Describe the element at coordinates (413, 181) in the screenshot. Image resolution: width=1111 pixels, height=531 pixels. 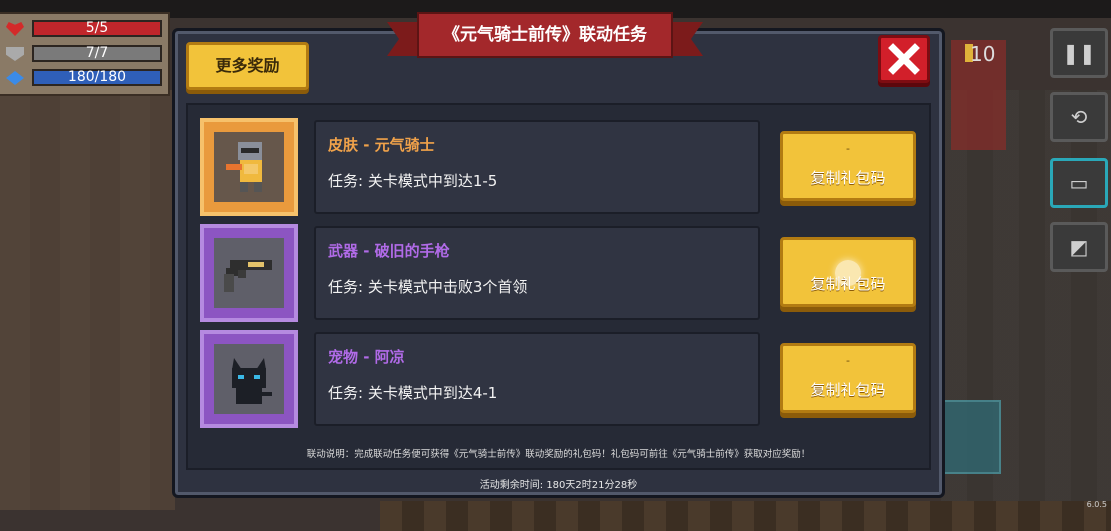
I see `task-description: 任务: 关卡模式中到达1-5` at that location.